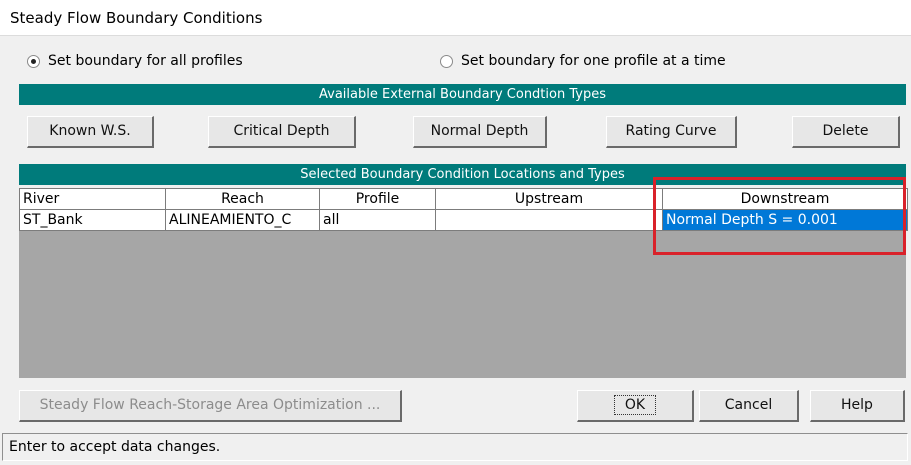  I want to click on ok-button: OK, so click(635, 406).